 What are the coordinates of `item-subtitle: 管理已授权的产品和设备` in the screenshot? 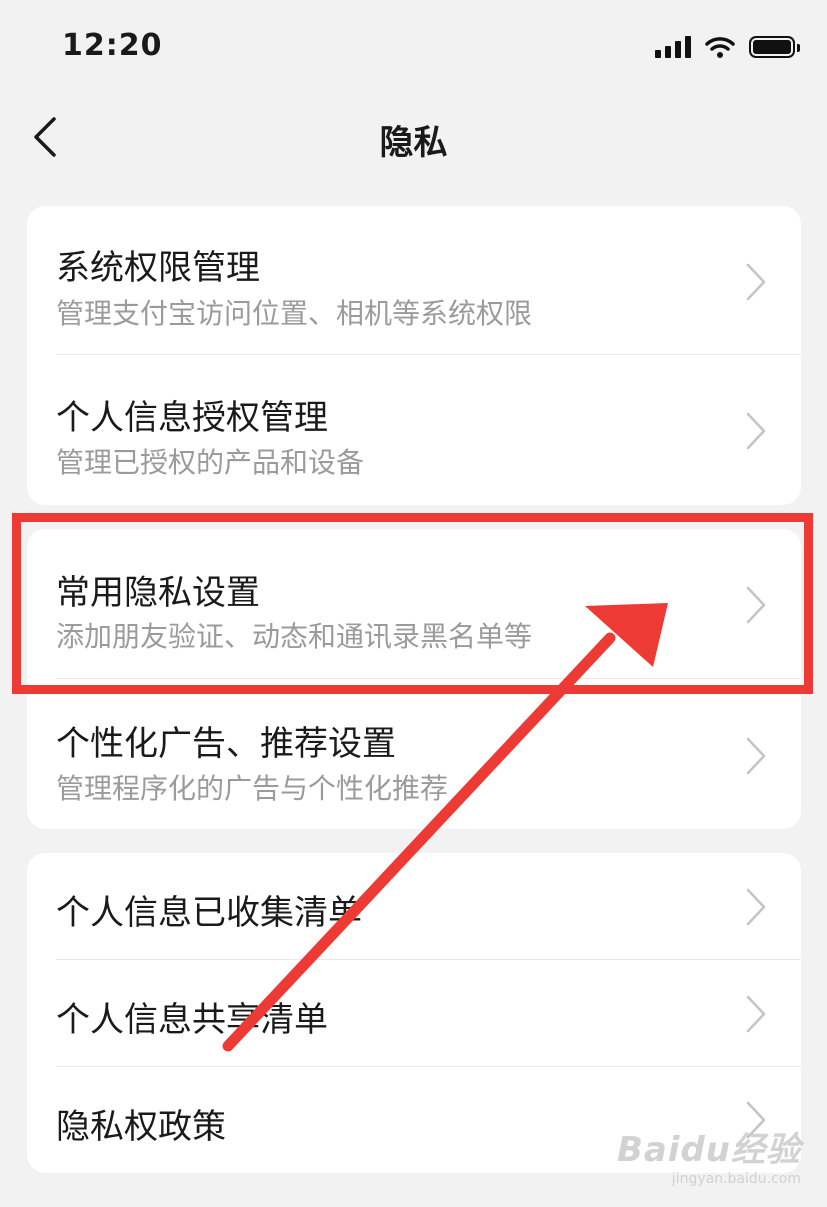 It's located at (210, 462).